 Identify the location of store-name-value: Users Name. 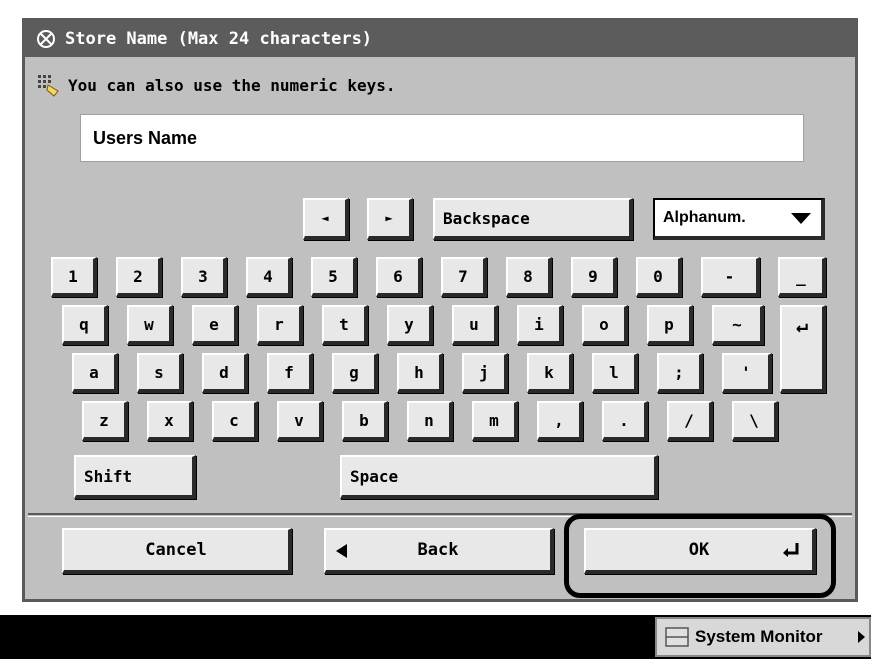
(145, 137).